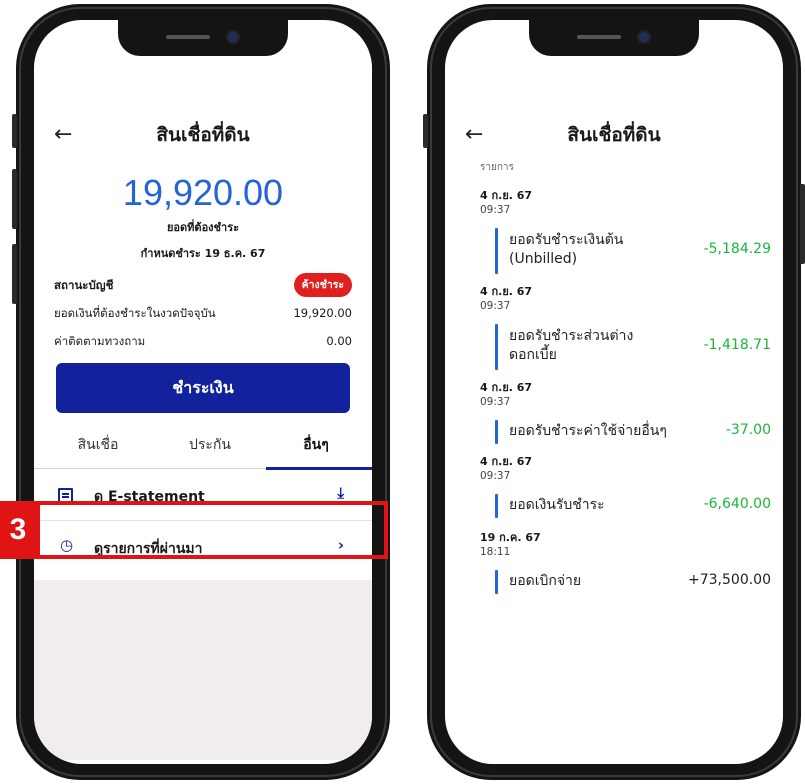 This screenshot has width=805, height=784. I want to click on amount-label: ยอดที่ต้องชำระ, so click(203, 227).